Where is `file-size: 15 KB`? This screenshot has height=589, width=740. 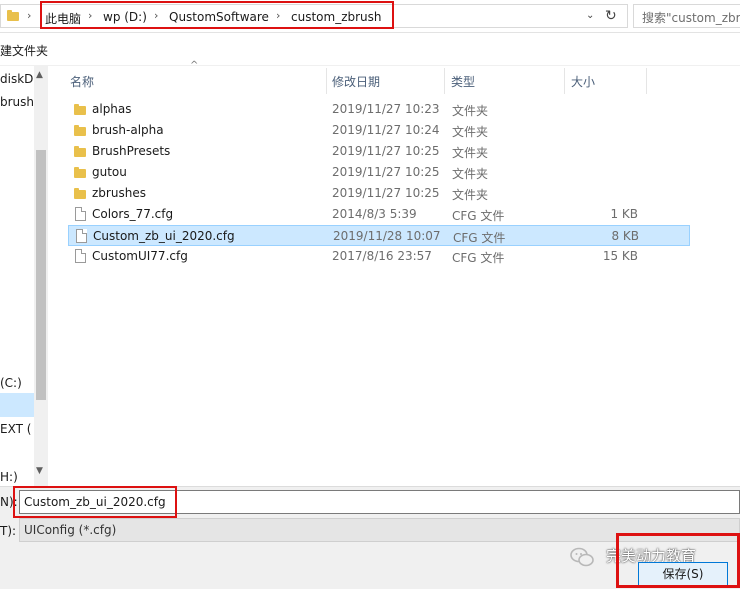 file-size: 15 KB is located at coordinates (620, 256).